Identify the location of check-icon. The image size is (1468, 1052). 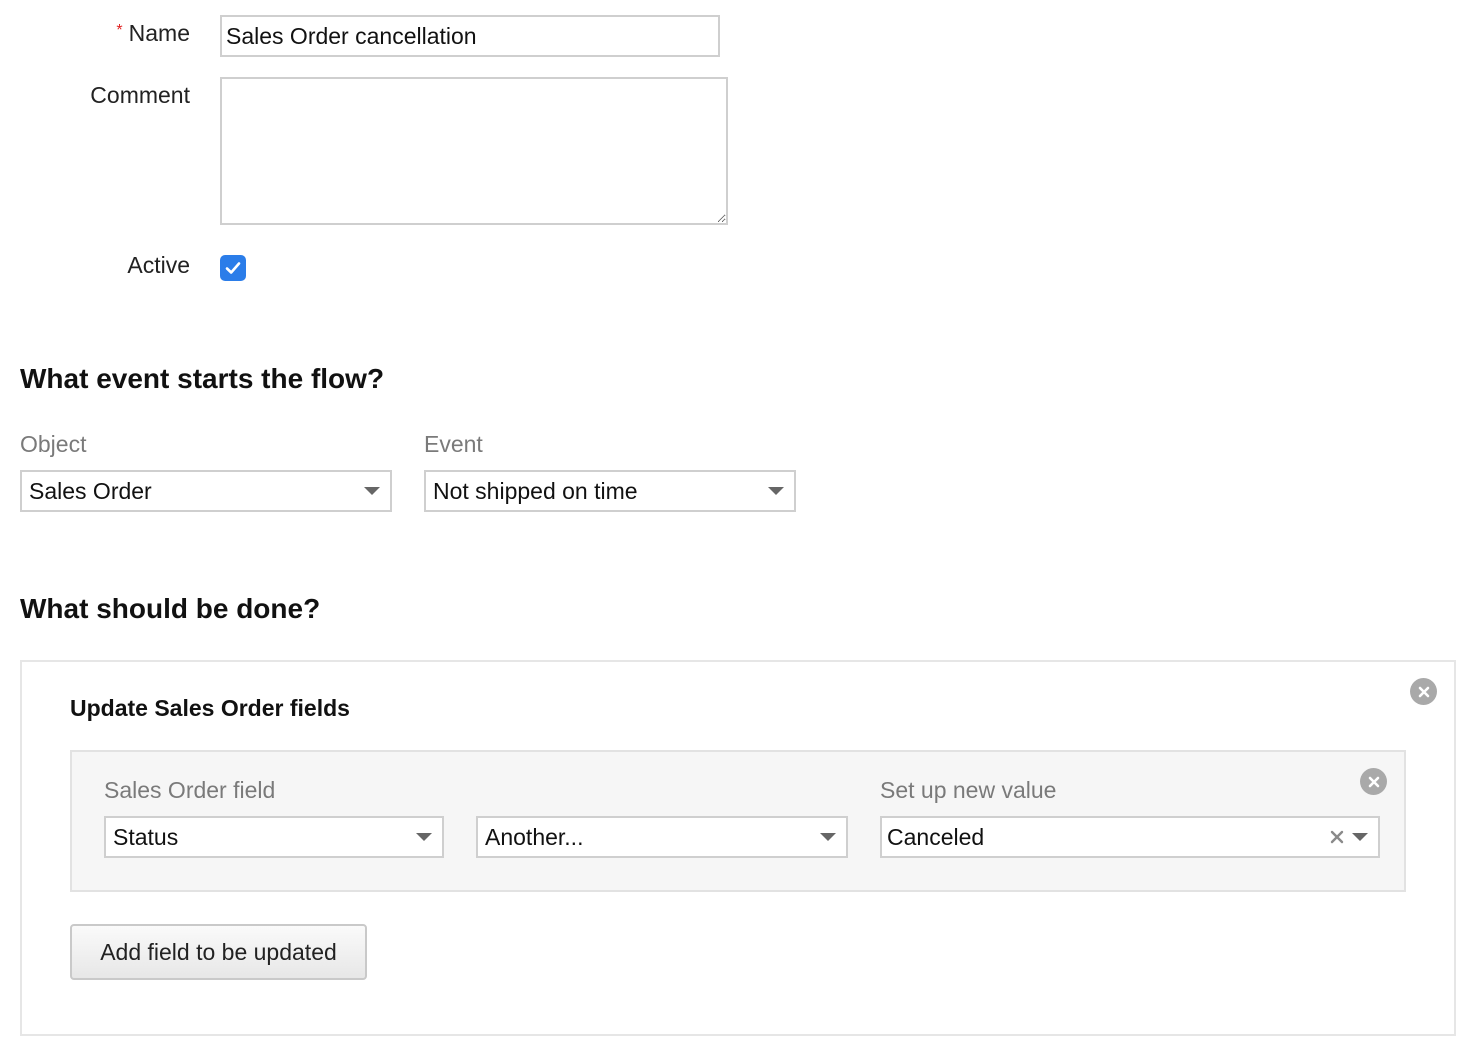
(233, 268).